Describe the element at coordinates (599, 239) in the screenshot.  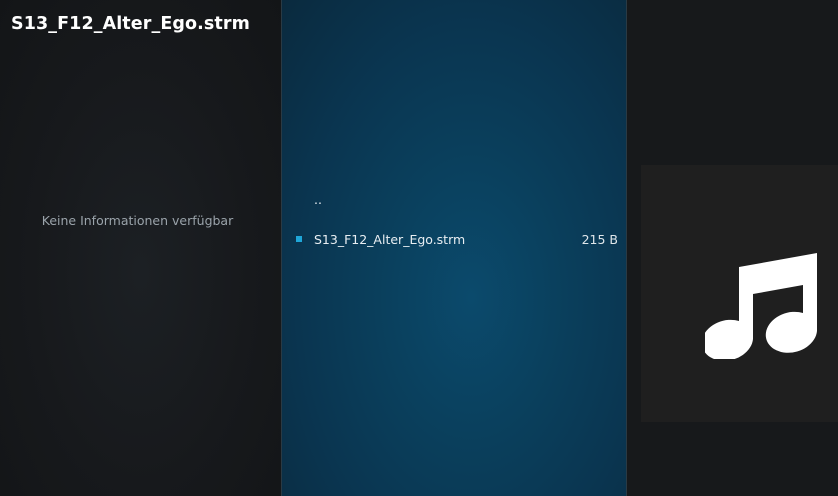
I see `file-size: 215 B` at that location.